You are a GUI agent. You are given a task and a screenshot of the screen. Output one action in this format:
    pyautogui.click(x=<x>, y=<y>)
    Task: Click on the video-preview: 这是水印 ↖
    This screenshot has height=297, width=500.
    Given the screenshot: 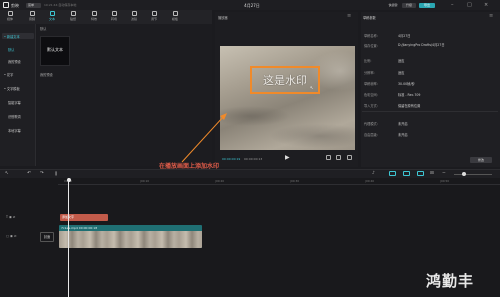 What is the action you would take?
    pyautogui.click(x=287, y=98)
    